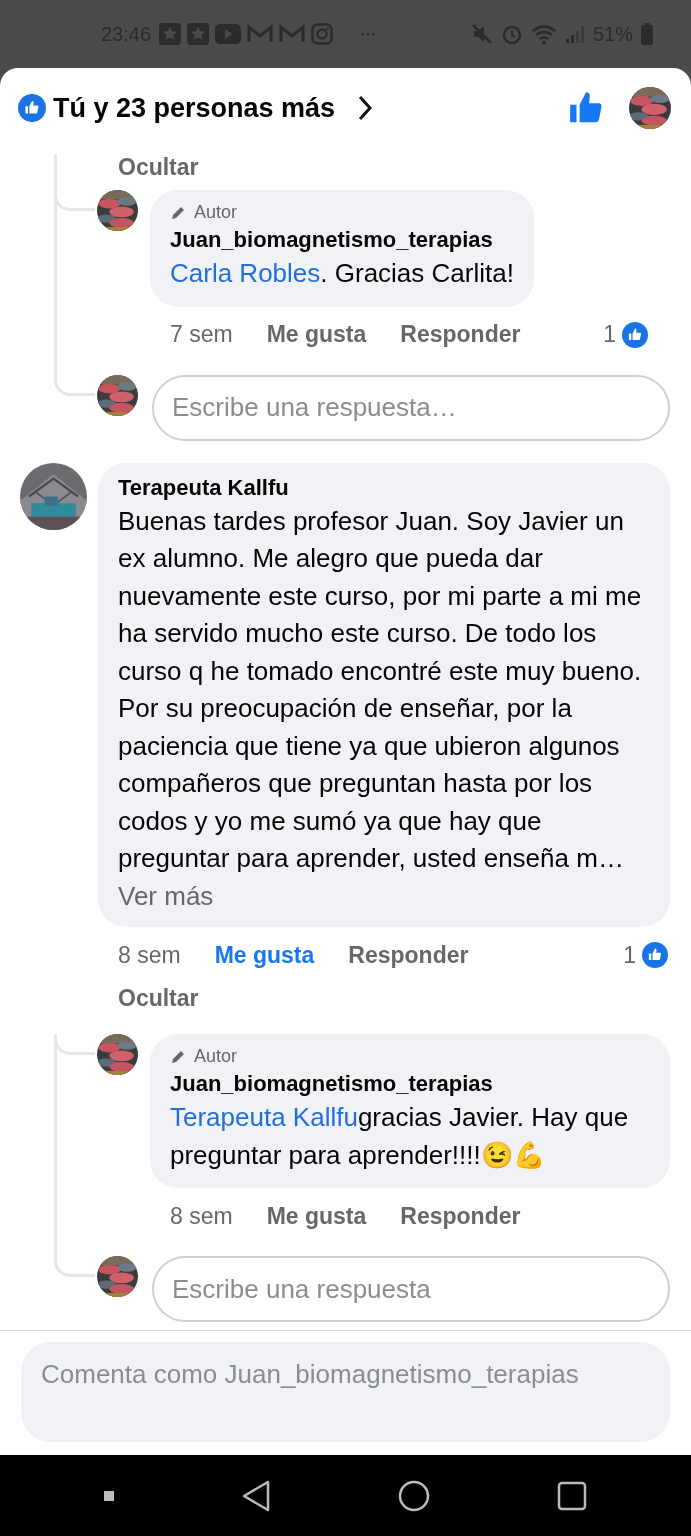 The height and width of the screenshot is (1536, 691). What do you see at coordinates (400, 1136) in the screenshot?
I see `comment-text: Terapeuta Kallfugracias Javier. Hay que preguntar para aprender!!!!😉💪` at bounding box center [400, 1136].